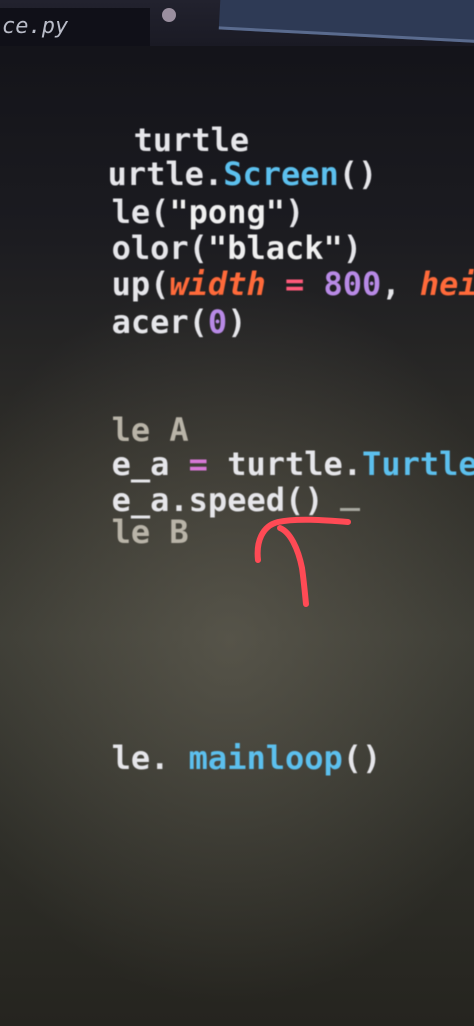  Describe the element at coordinates (75, 27) in the screenshot. I see `tab-file: ce.py` at that location.